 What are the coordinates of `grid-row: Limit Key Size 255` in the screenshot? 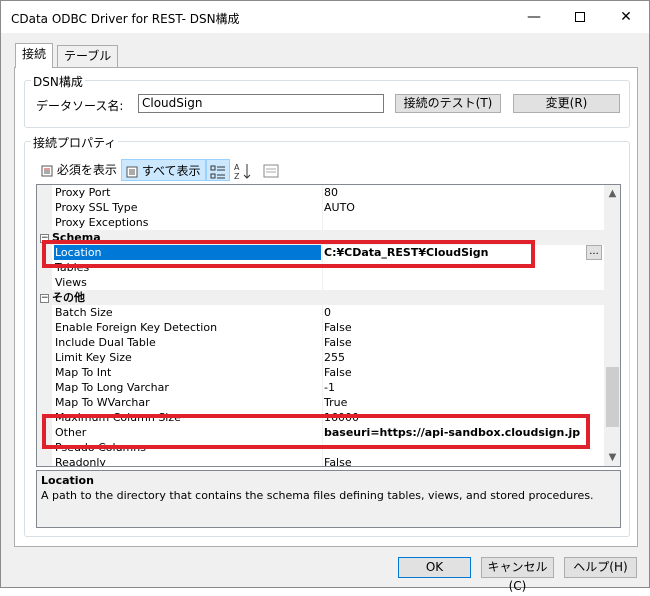 It's located at (320, 357).